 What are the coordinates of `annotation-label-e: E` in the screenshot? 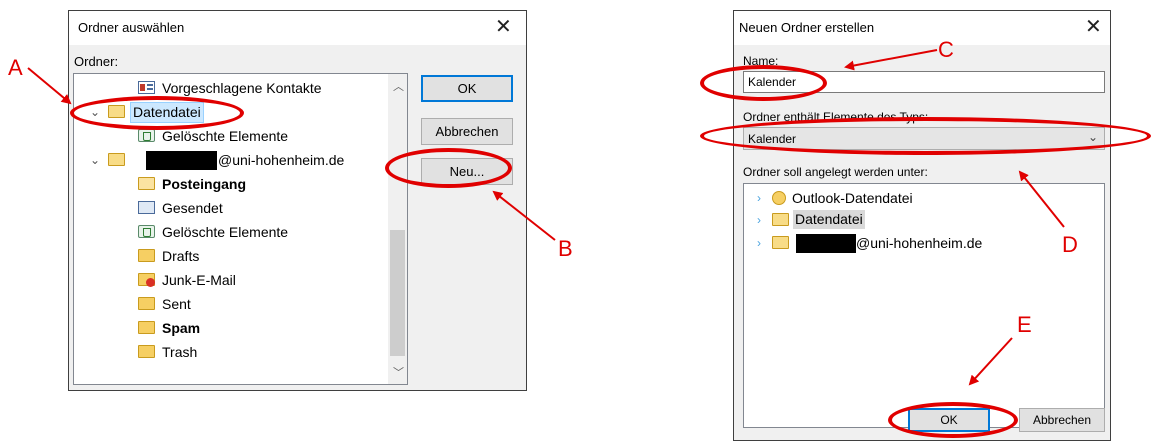 It's located at (1024, 324).